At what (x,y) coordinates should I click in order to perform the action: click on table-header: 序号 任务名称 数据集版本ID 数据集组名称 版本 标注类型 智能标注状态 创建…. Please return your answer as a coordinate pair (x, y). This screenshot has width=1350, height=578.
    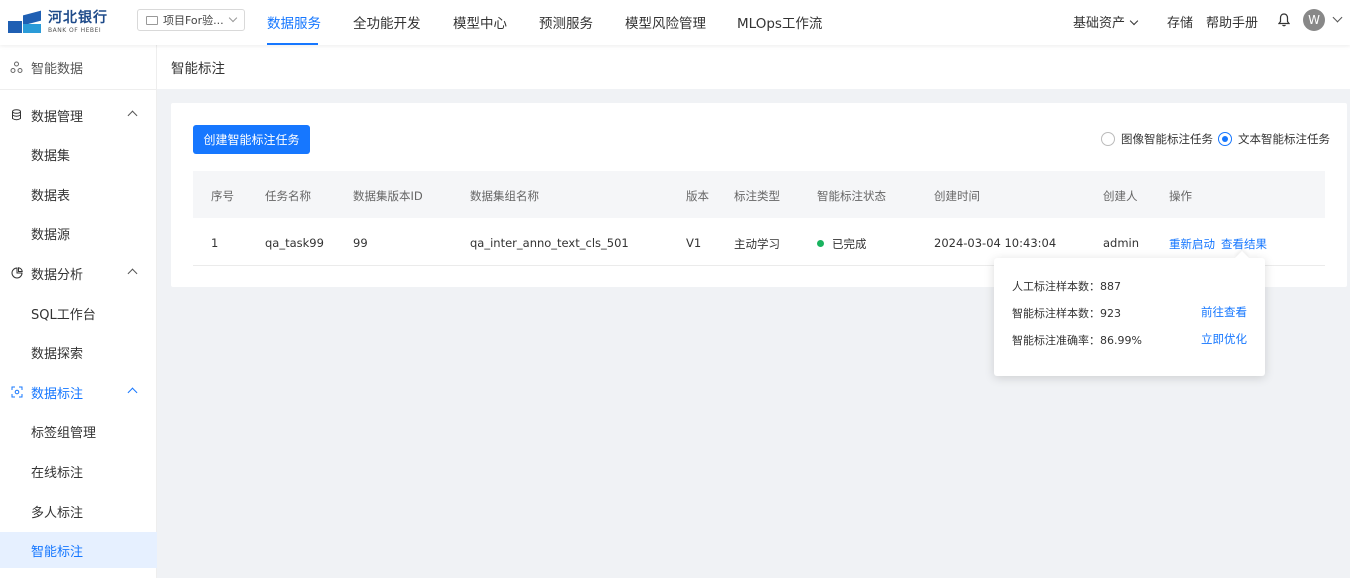
    Looking at the image, I should click on (759, 194).